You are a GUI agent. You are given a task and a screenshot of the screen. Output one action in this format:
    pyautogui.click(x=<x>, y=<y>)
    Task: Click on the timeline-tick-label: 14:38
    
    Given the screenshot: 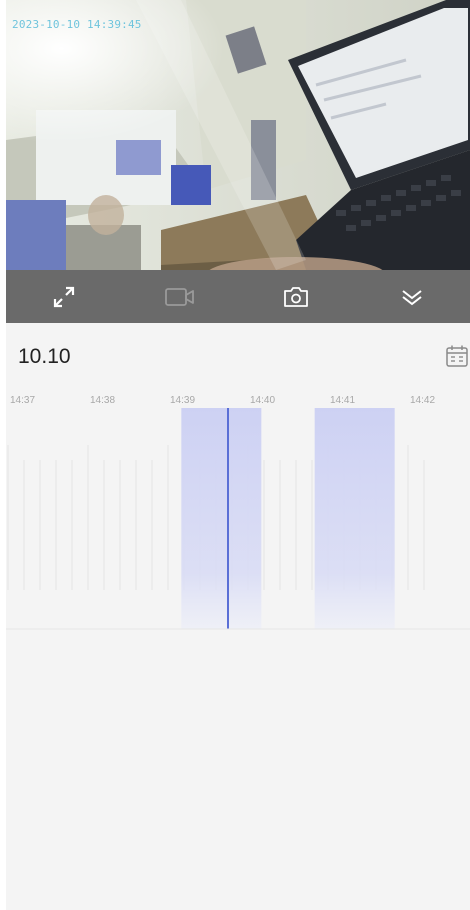 What is the action you would take?
    pyautogui.click(x=103, y=400)
    